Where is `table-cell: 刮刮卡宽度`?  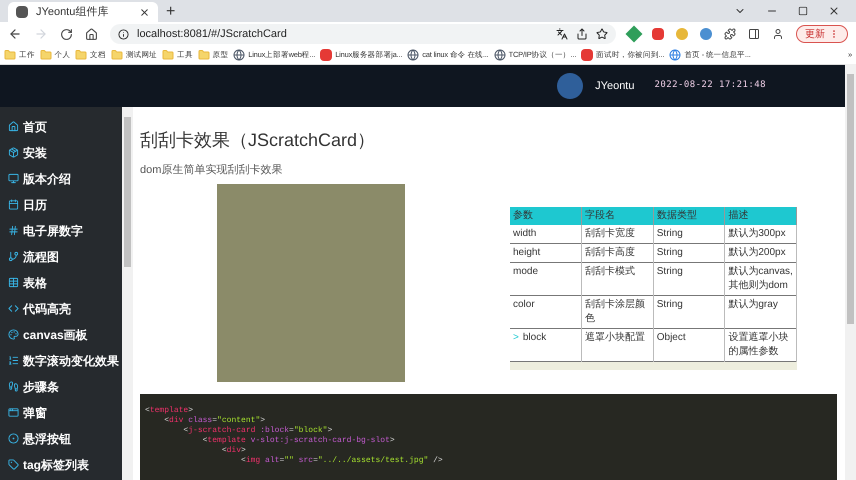
table-cell: 刮刮卡宽度 is located at coordinates (618, 233).